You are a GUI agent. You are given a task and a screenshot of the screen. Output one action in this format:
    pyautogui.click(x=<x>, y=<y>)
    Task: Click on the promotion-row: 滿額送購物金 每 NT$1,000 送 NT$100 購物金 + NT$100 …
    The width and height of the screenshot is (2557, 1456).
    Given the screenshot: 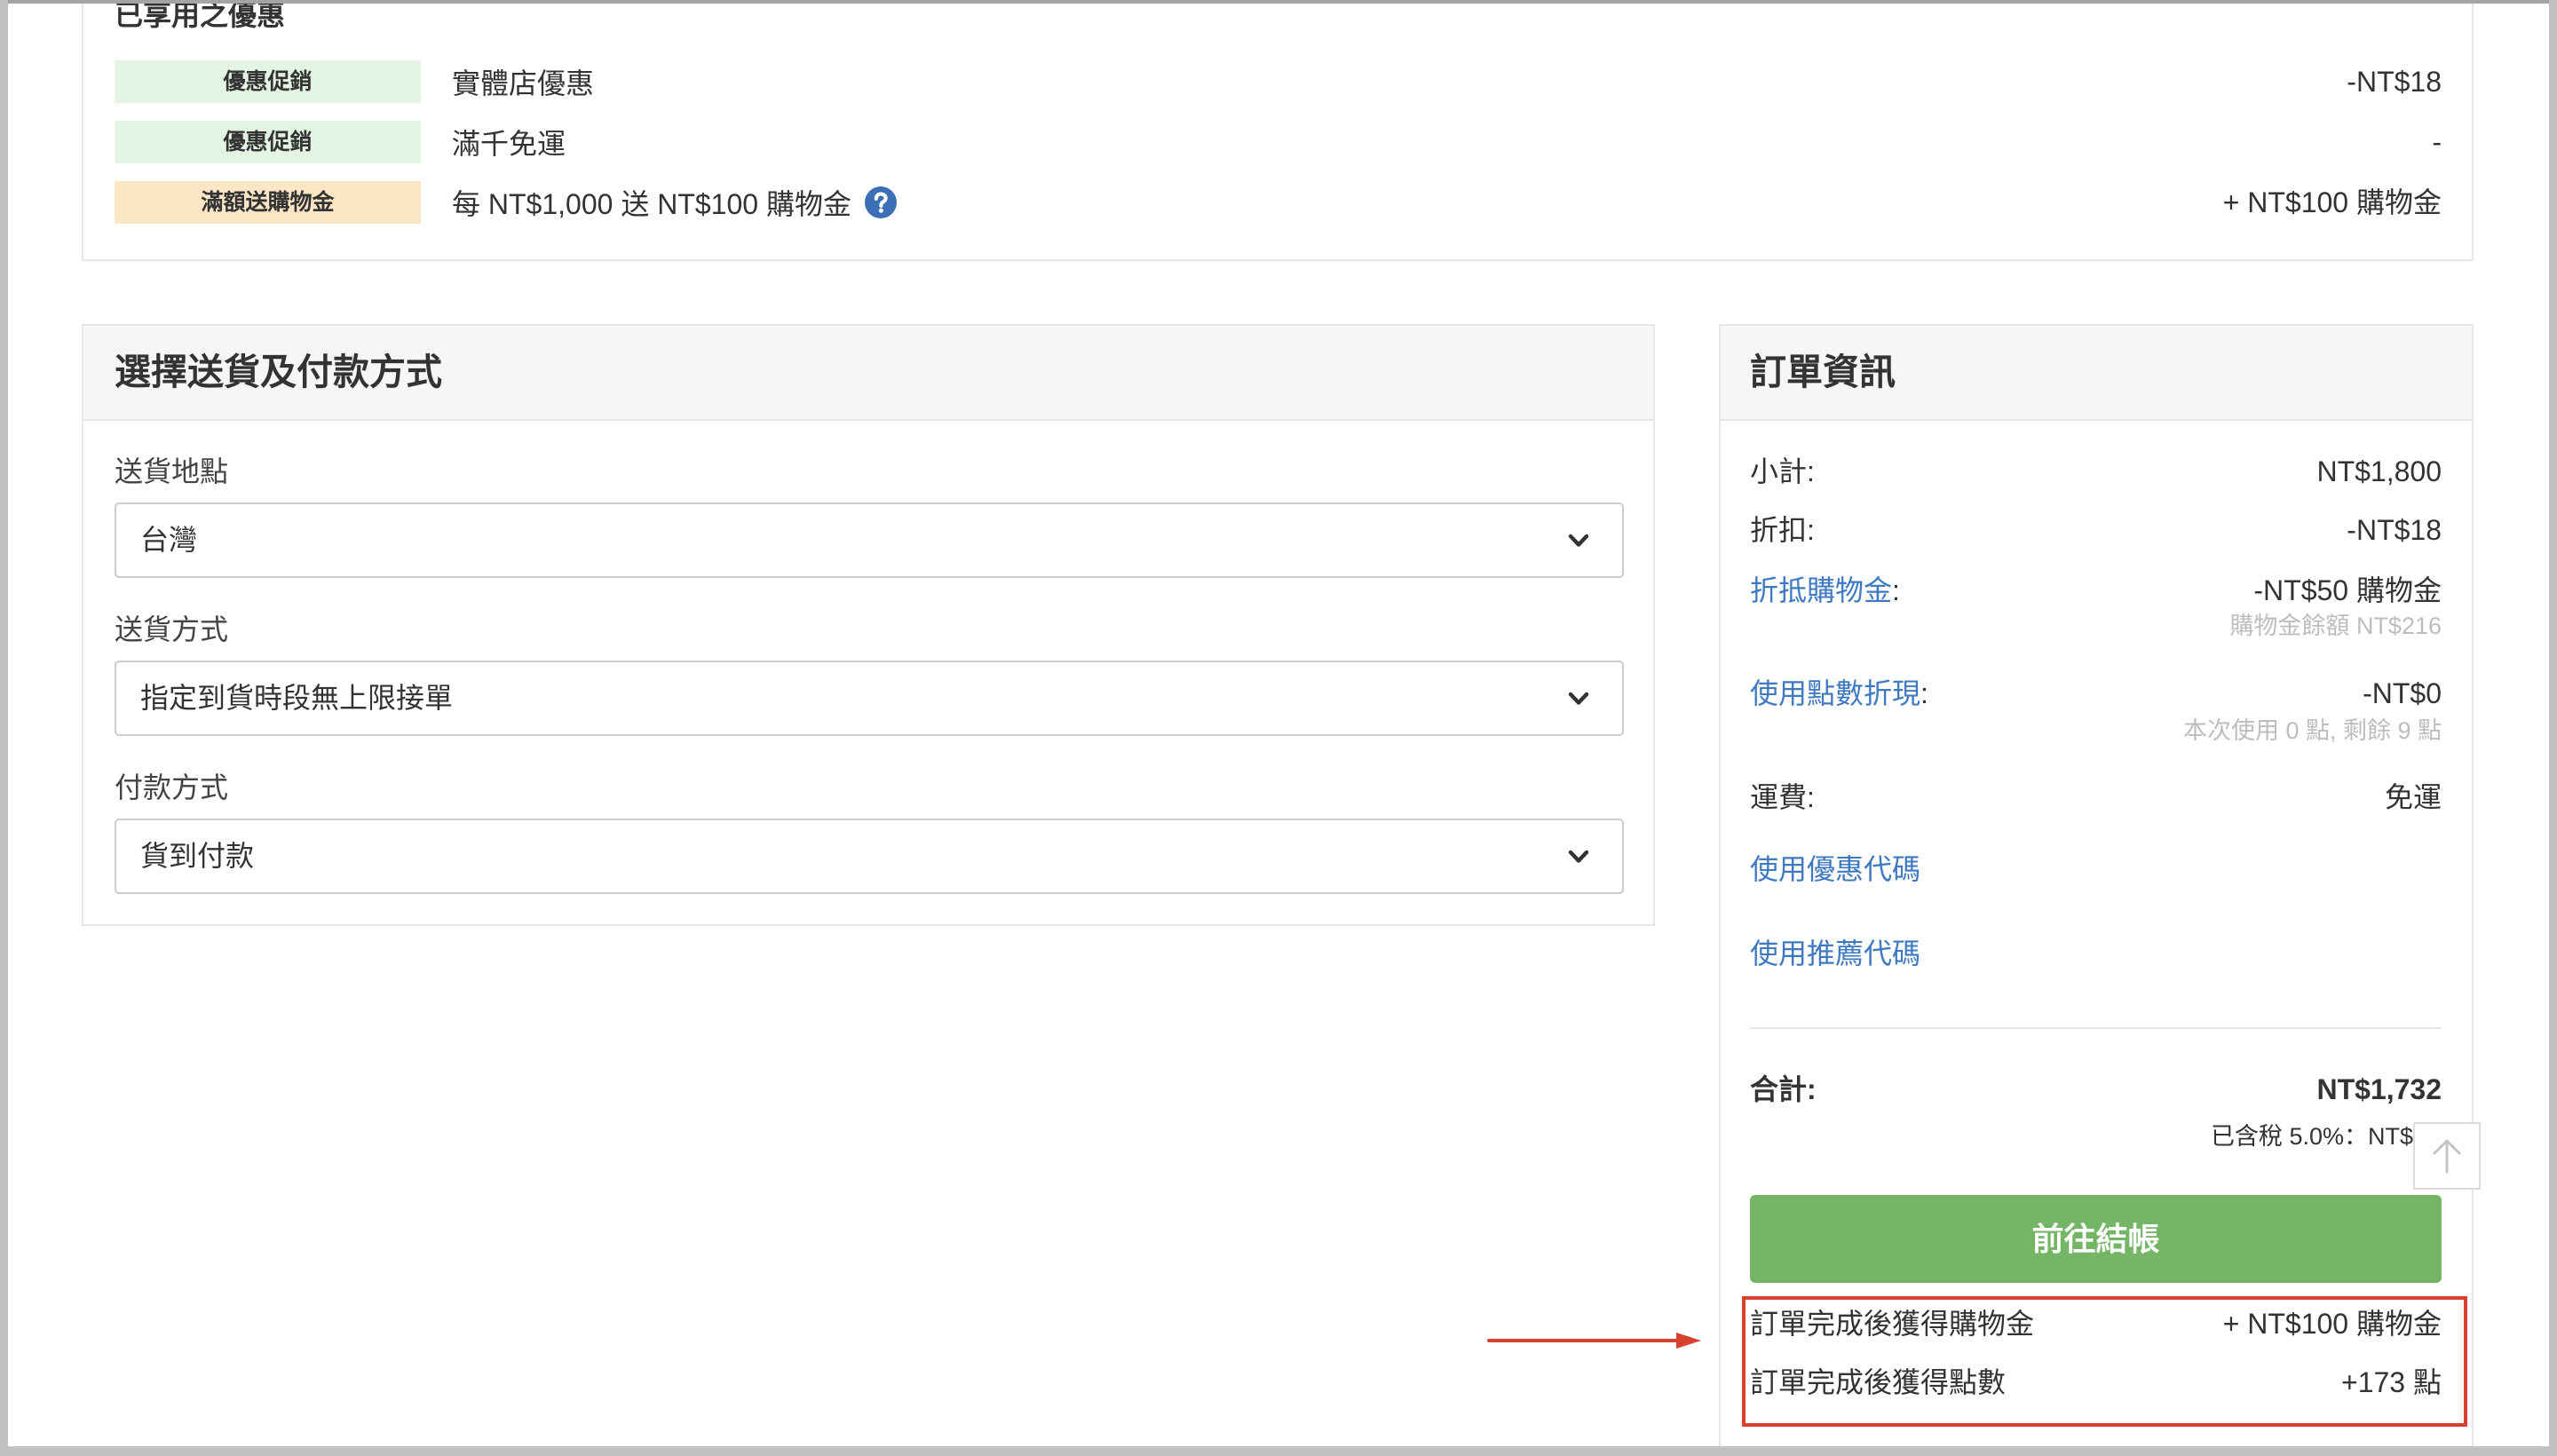 What is the action you would take?
    pyautogui.click(x=1278, y=202)
    